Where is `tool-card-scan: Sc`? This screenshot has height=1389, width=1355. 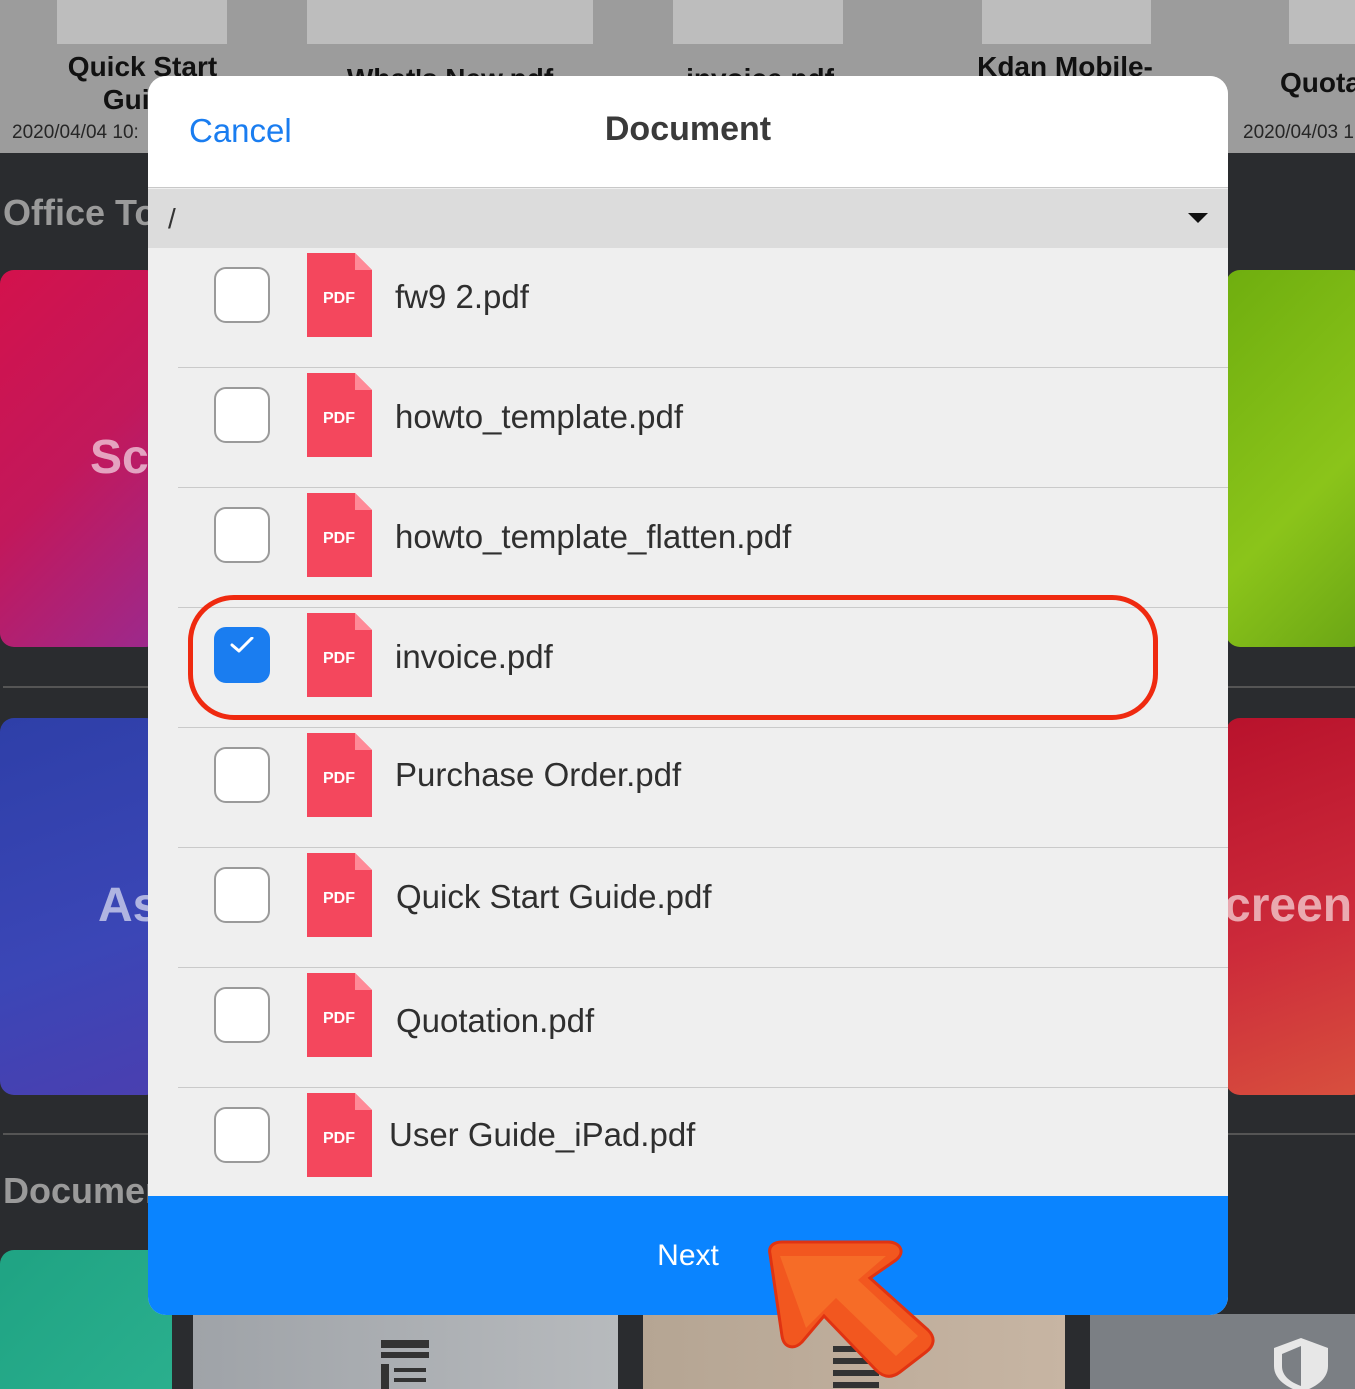 tool-card-scan: Sc is located at coordinates (80, 458).